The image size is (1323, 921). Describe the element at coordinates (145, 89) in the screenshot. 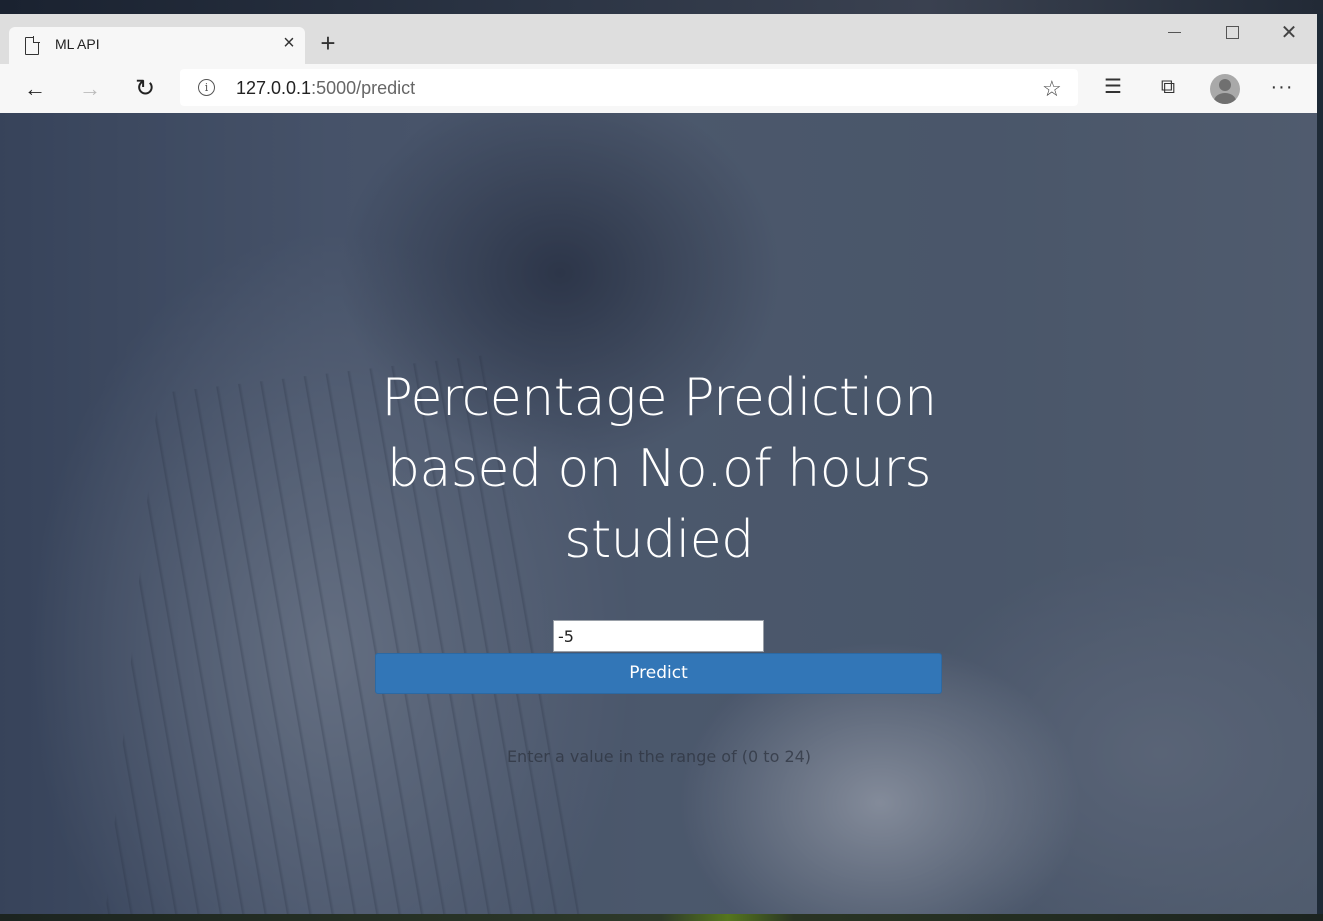

I see `refresh-button: ↻` at that location.